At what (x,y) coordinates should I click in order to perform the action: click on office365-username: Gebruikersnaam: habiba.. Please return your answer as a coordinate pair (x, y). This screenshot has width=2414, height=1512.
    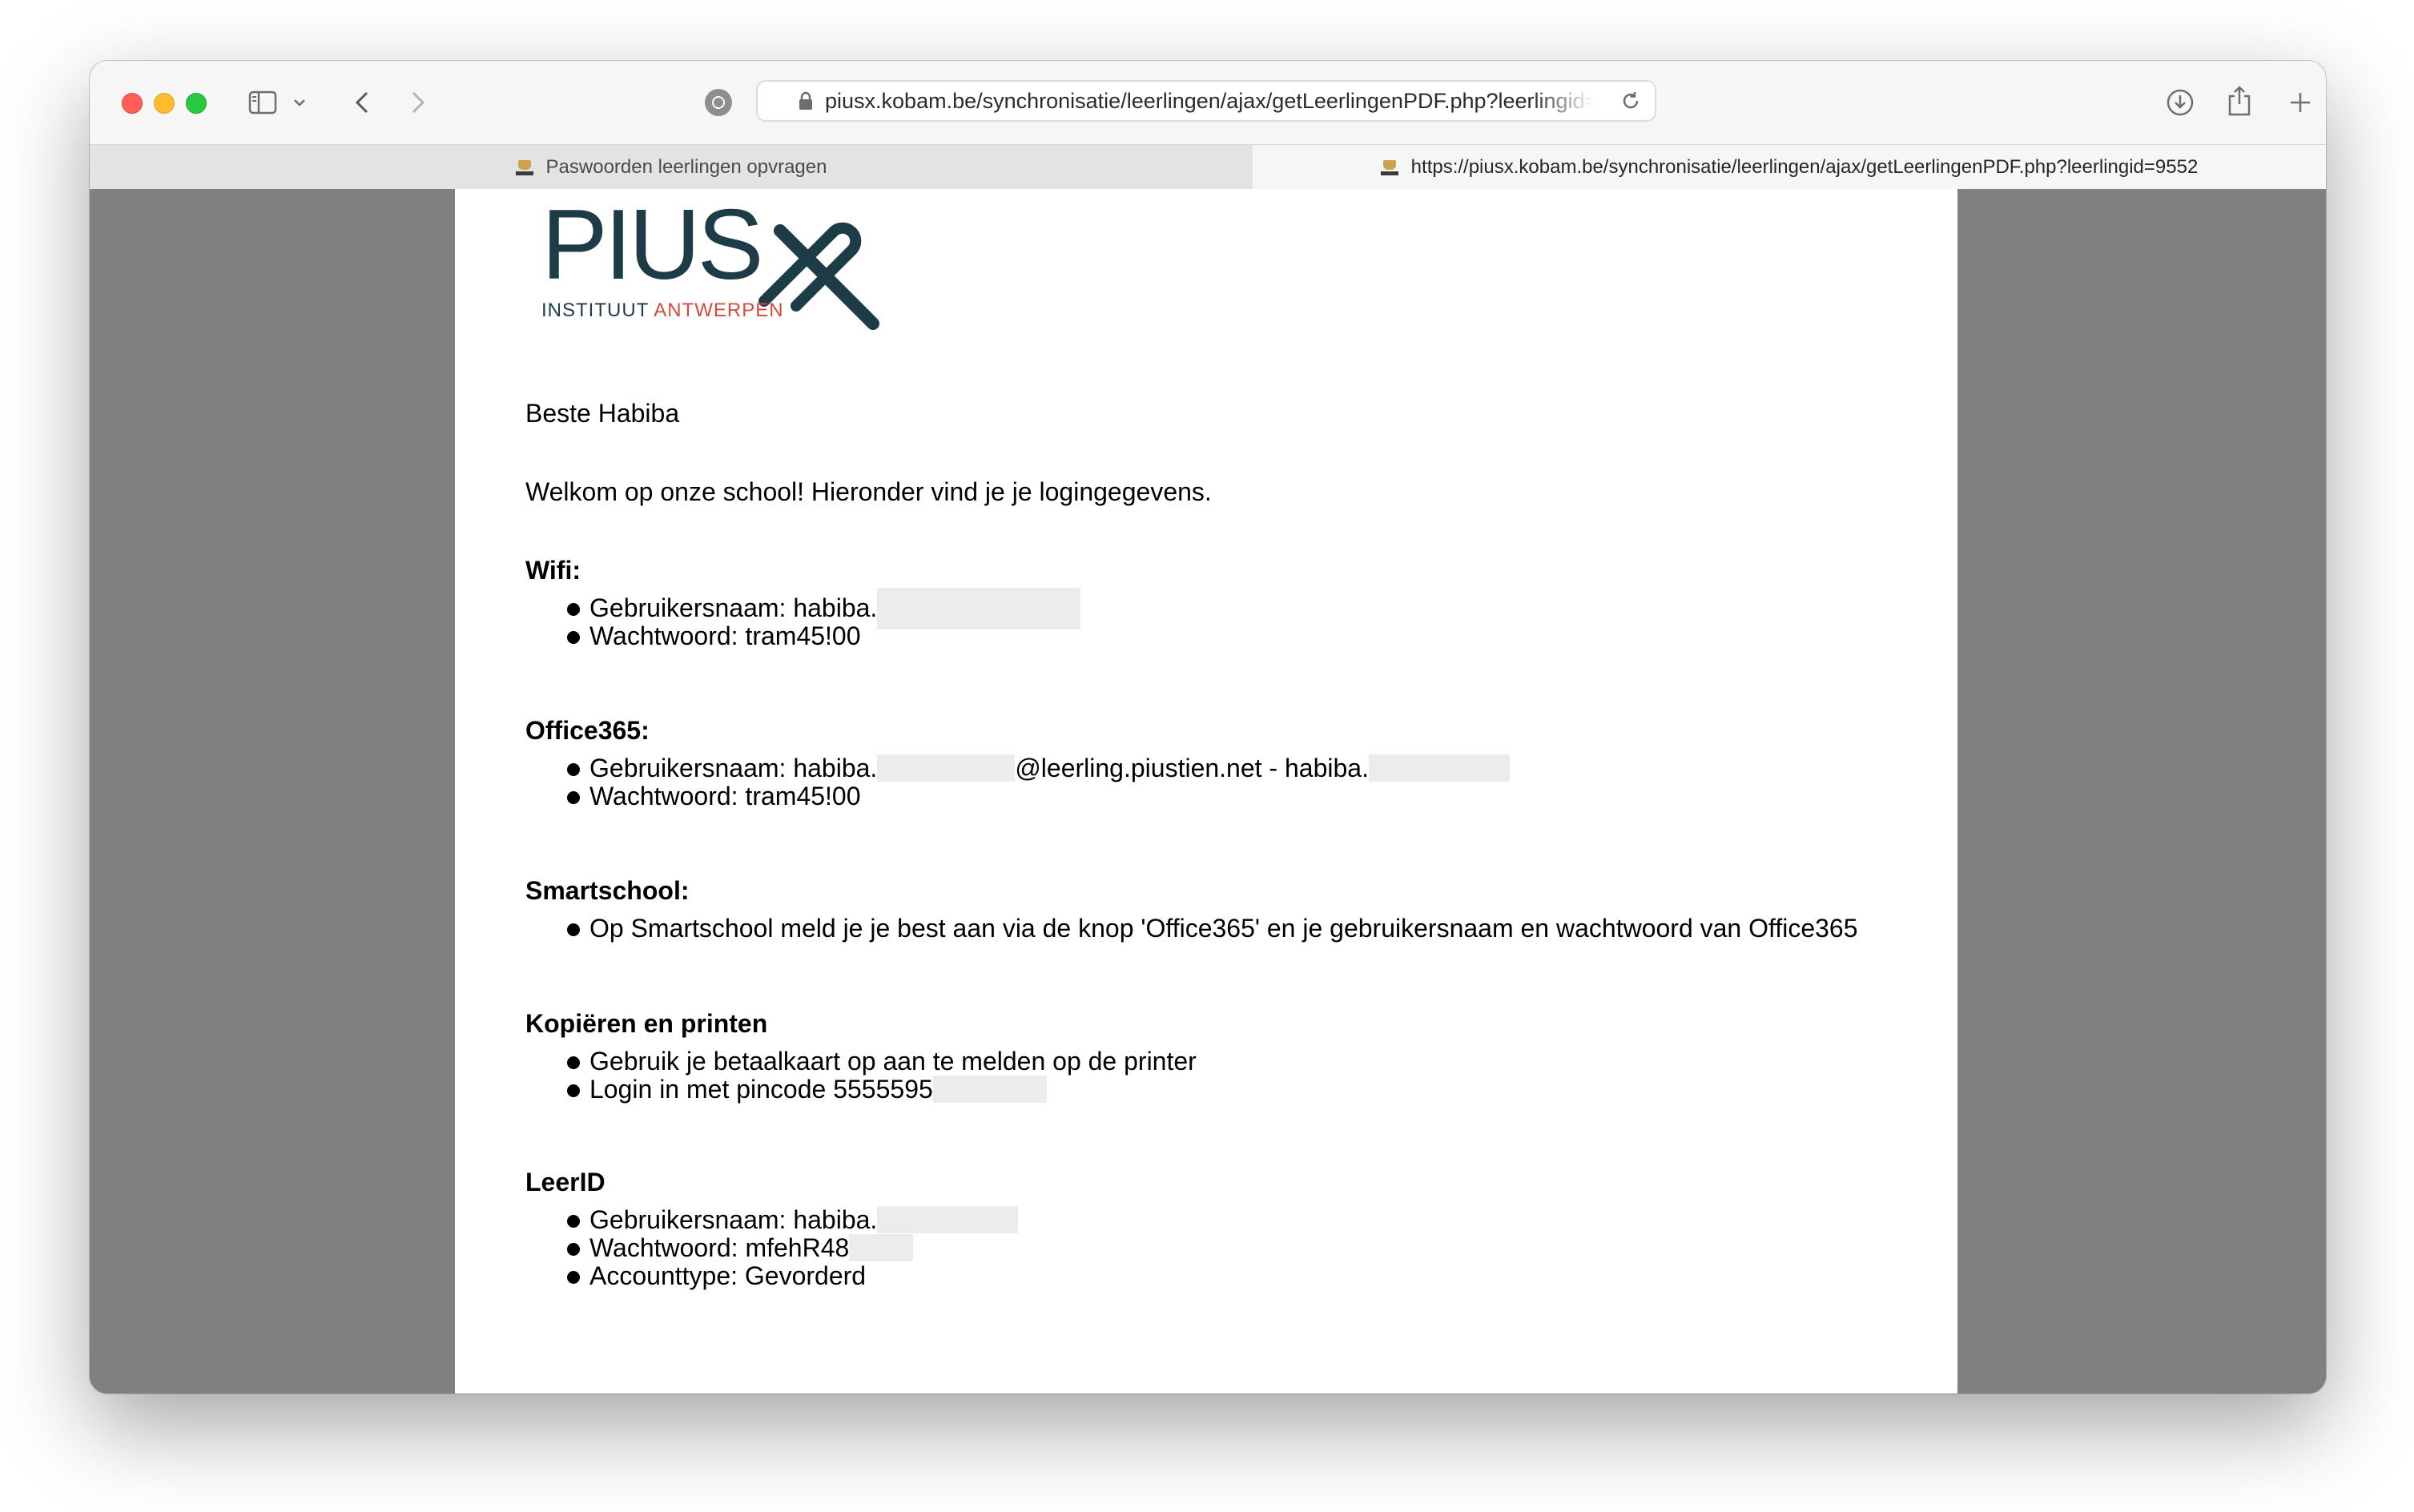
    Looking at the image, I should click on (733, 768).